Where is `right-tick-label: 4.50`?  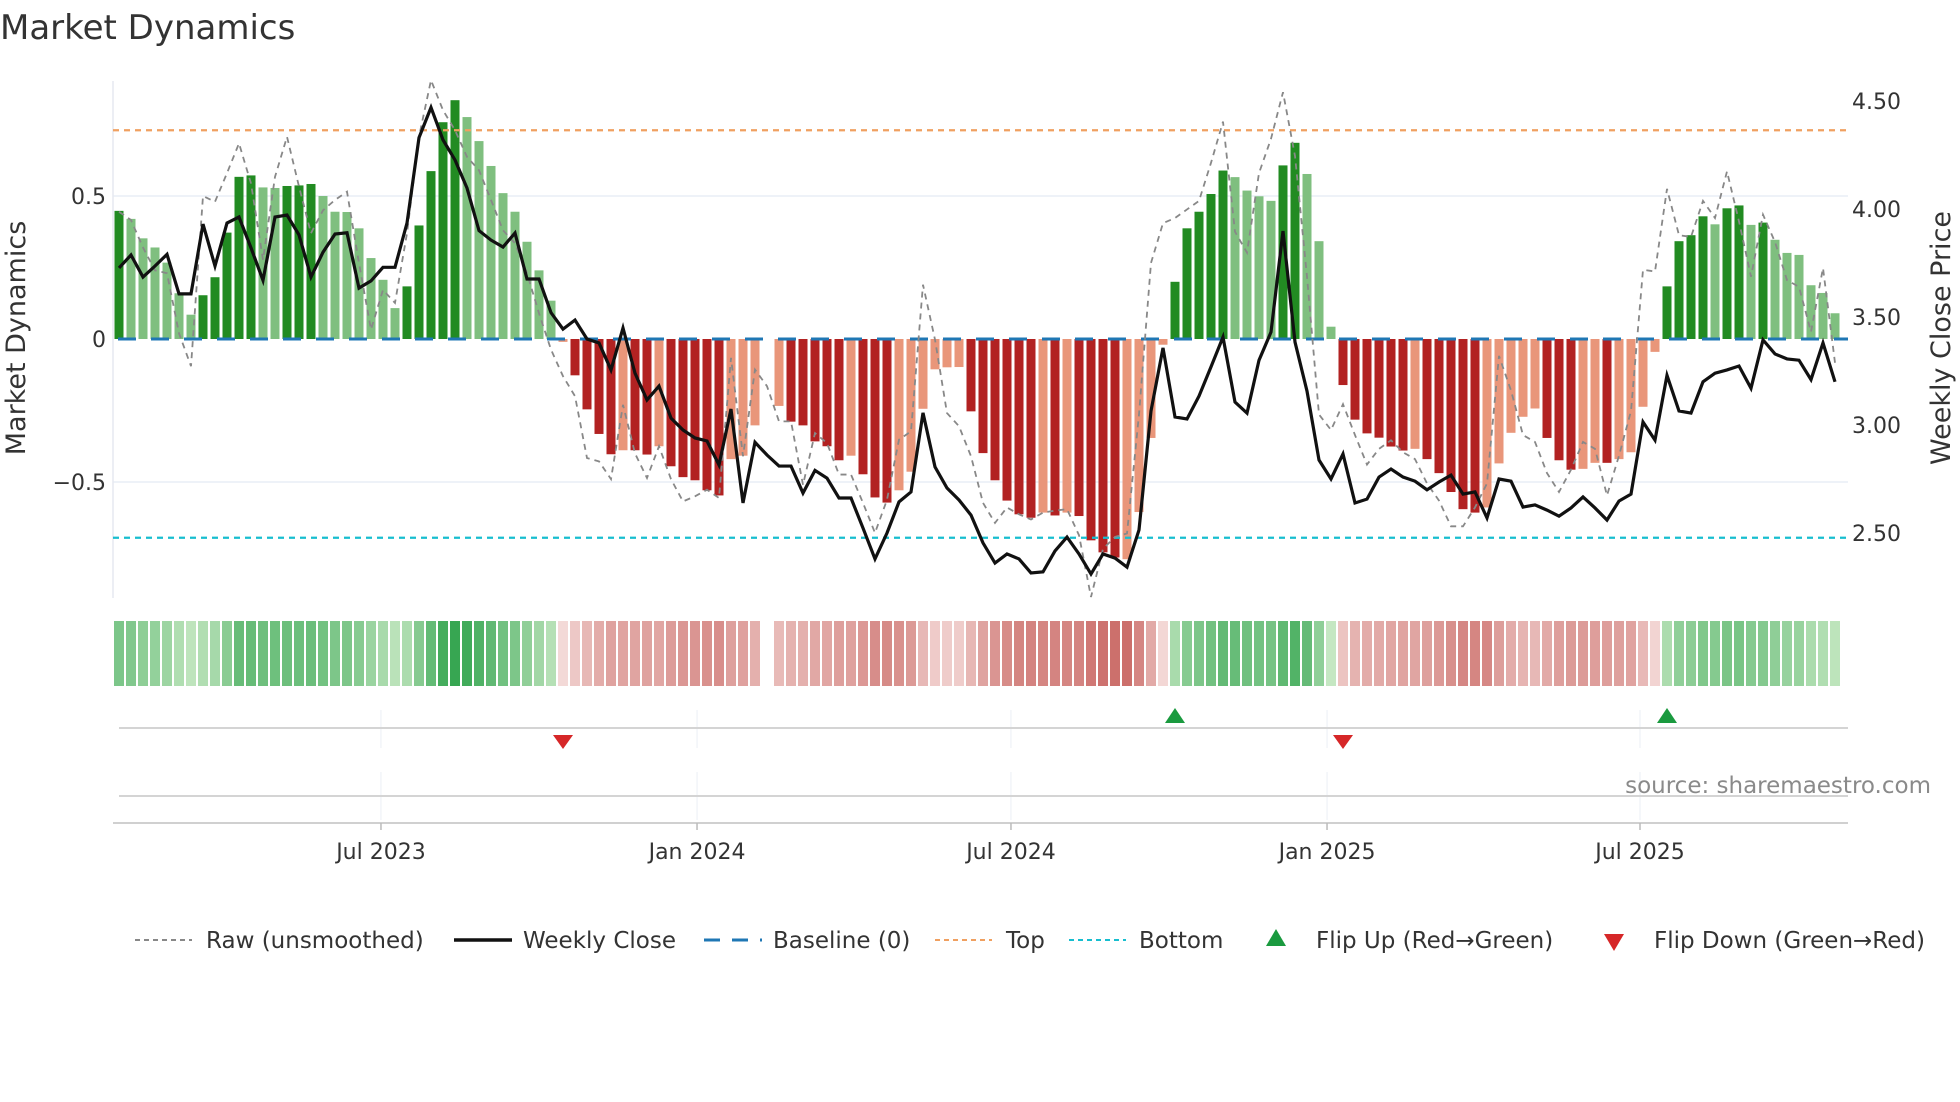
right-tick-label: 4.50 is located at coordinates (1876, 102).